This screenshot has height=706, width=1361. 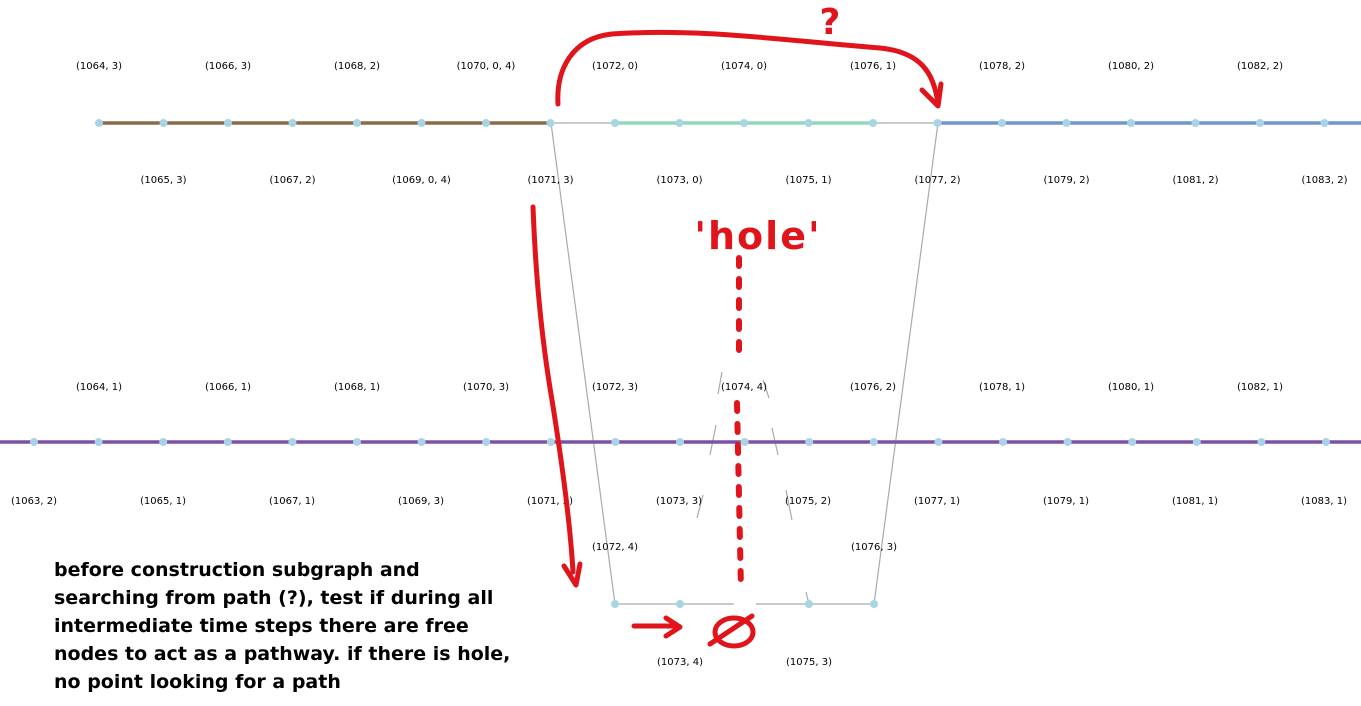 I want to click on middle-label-below: (1081, 1), so click(x=1195, y=501).